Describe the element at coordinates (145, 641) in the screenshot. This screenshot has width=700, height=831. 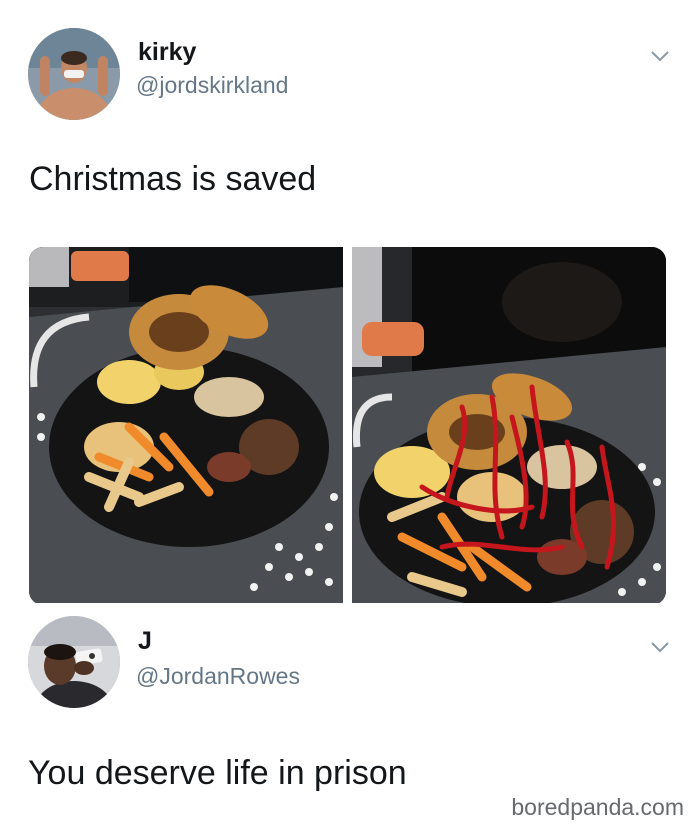
I see `display-name: J` at that location.